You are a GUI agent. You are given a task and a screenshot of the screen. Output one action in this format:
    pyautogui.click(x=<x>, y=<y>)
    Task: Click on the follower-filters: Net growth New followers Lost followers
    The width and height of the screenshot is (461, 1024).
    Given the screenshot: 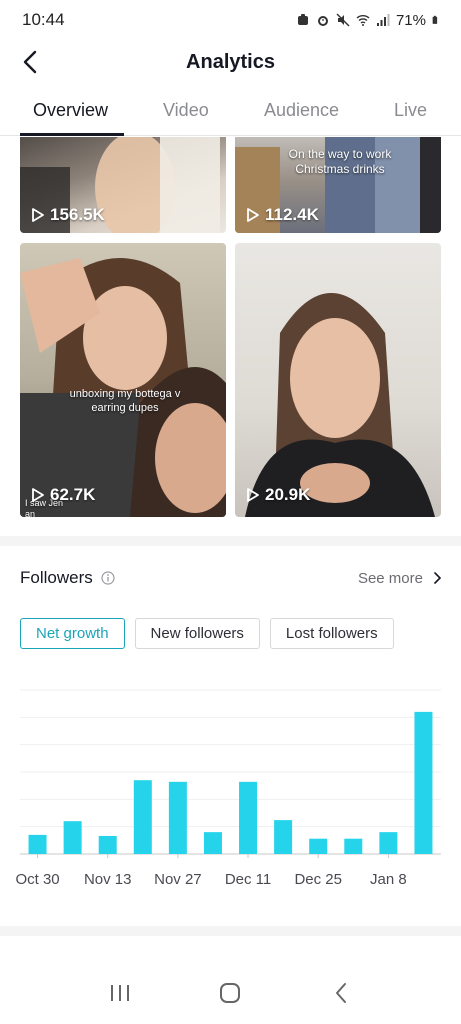 What is the action you would take?
    pyautogui.click(x=207, y=633)
    